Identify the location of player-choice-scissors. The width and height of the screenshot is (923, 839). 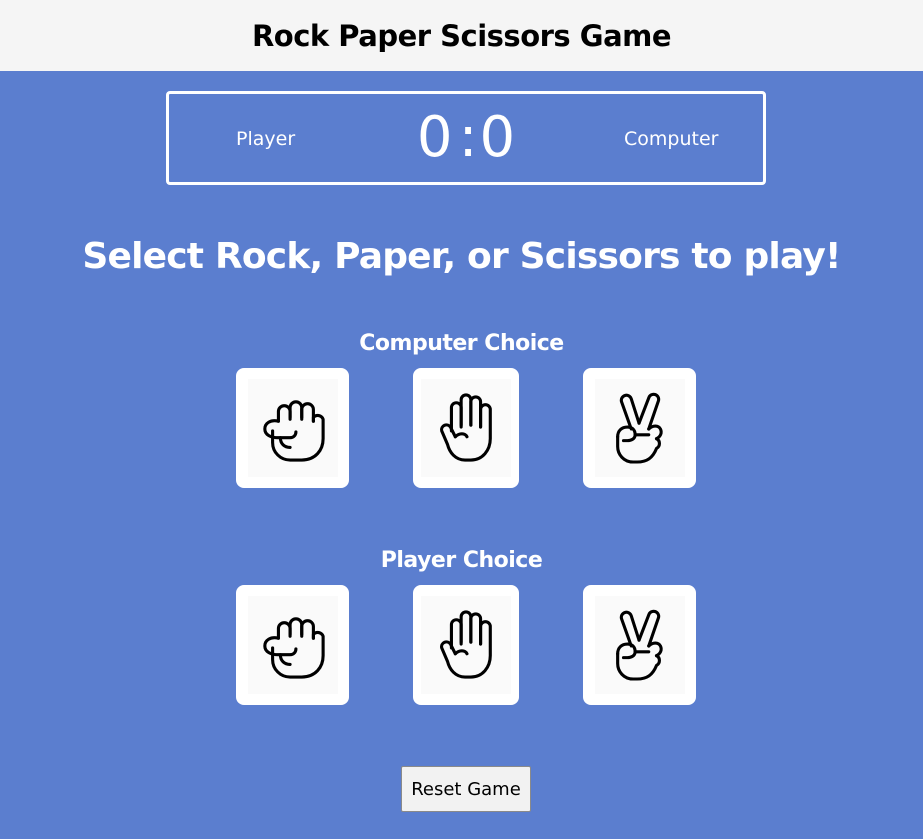
(639, 645).